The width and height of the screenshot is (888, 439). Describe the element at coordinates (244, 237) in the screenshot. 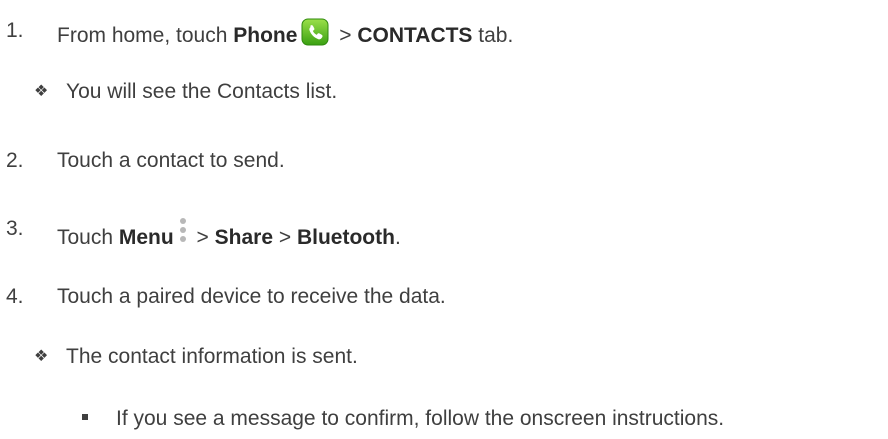

I see `share-label: Share` at that location.